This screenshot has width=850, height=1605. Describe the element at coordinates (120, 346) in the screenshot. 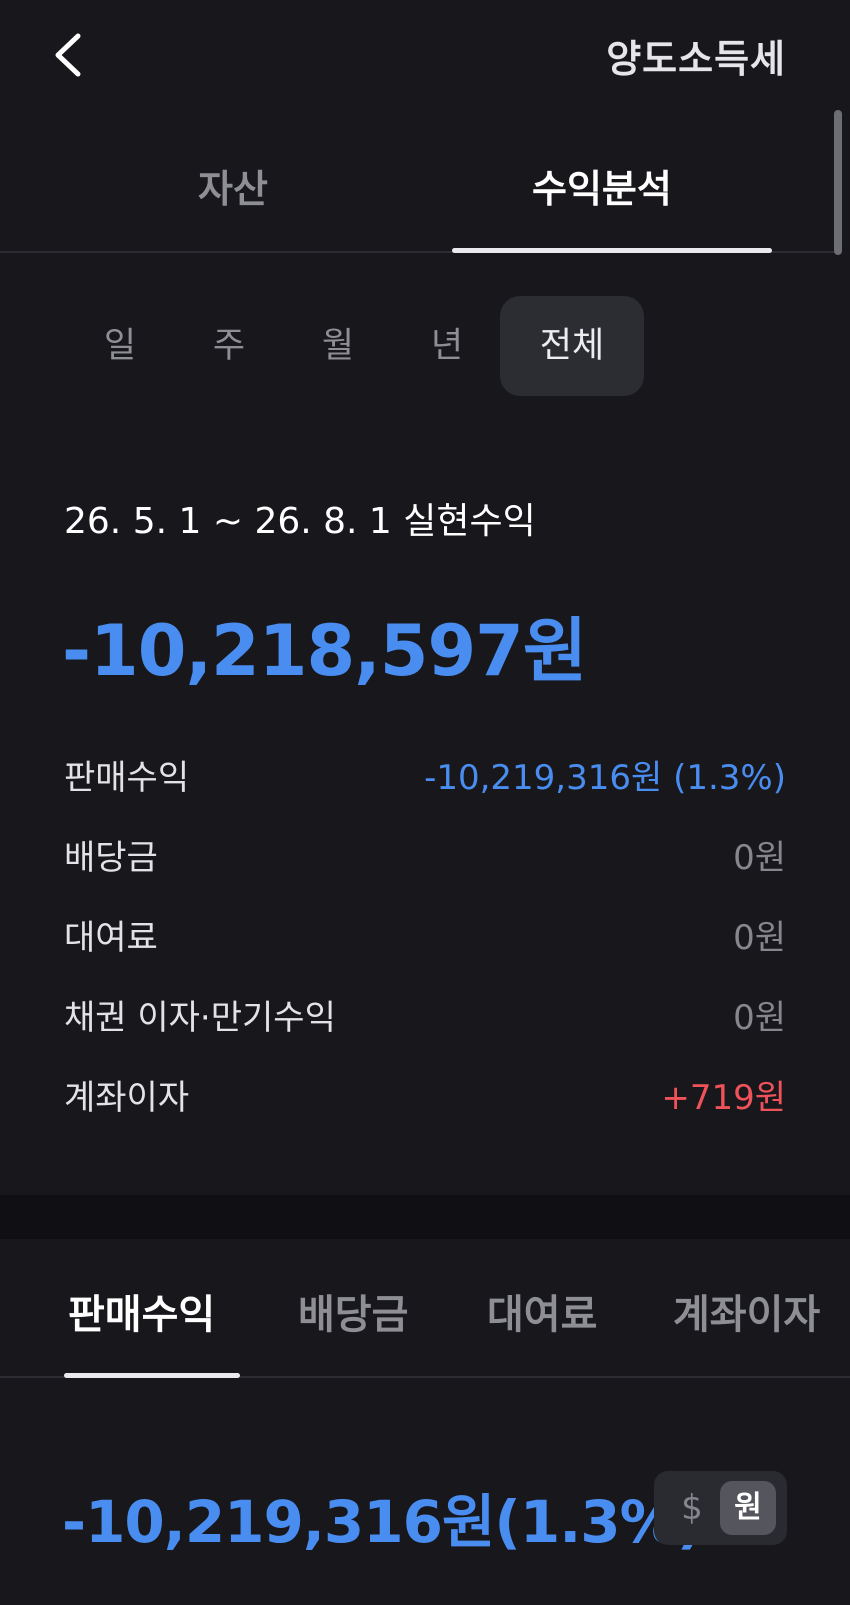

I see `period-day: 일` at that location.